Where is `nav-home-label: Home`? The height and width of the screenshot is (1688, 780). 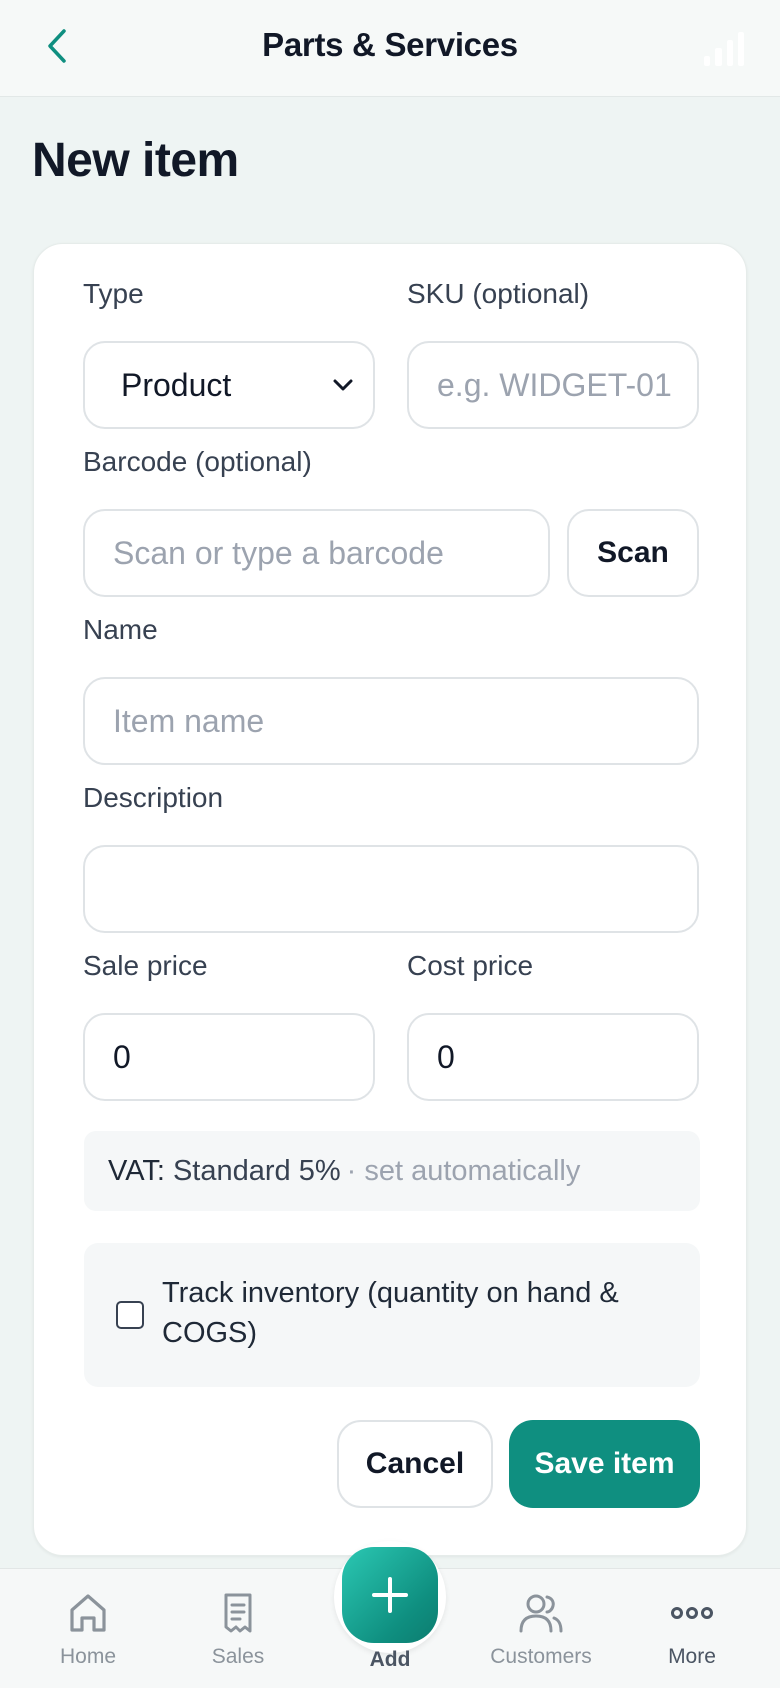
nav-home-label: Home is located at coordinates (88, 1656).